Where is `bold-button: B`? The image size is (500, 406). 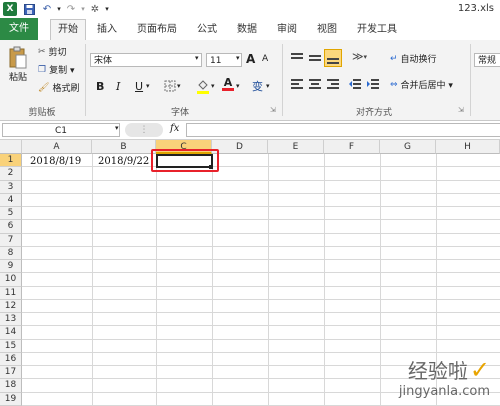 bold-button: B is located at coordinates (100, 86).